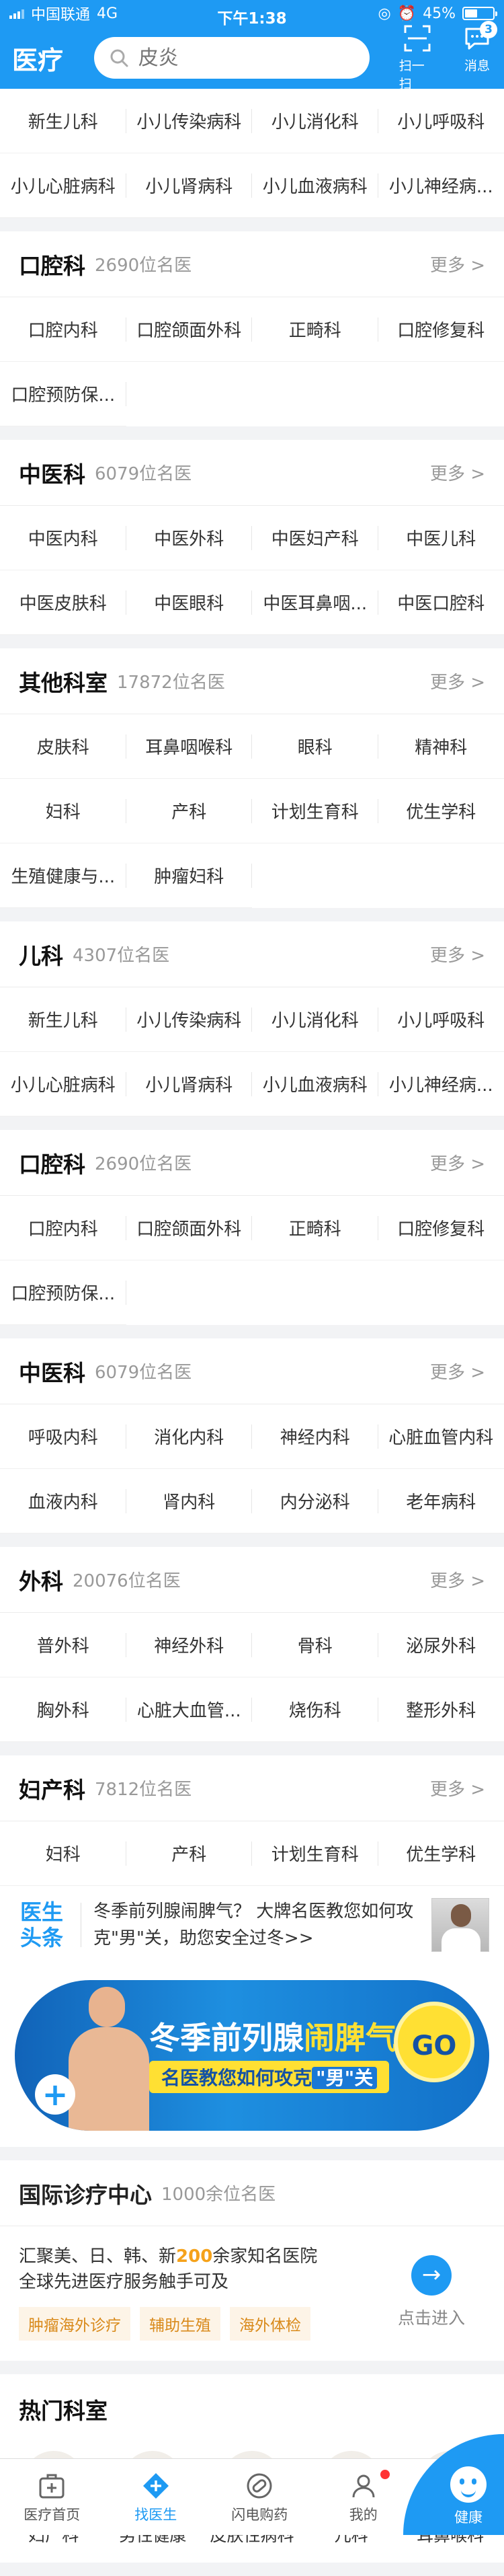  What do you see at coordinates (63, 1645) in the screenshot?
I see `dept-item: 普外科` at bounding box center [63, 1645].